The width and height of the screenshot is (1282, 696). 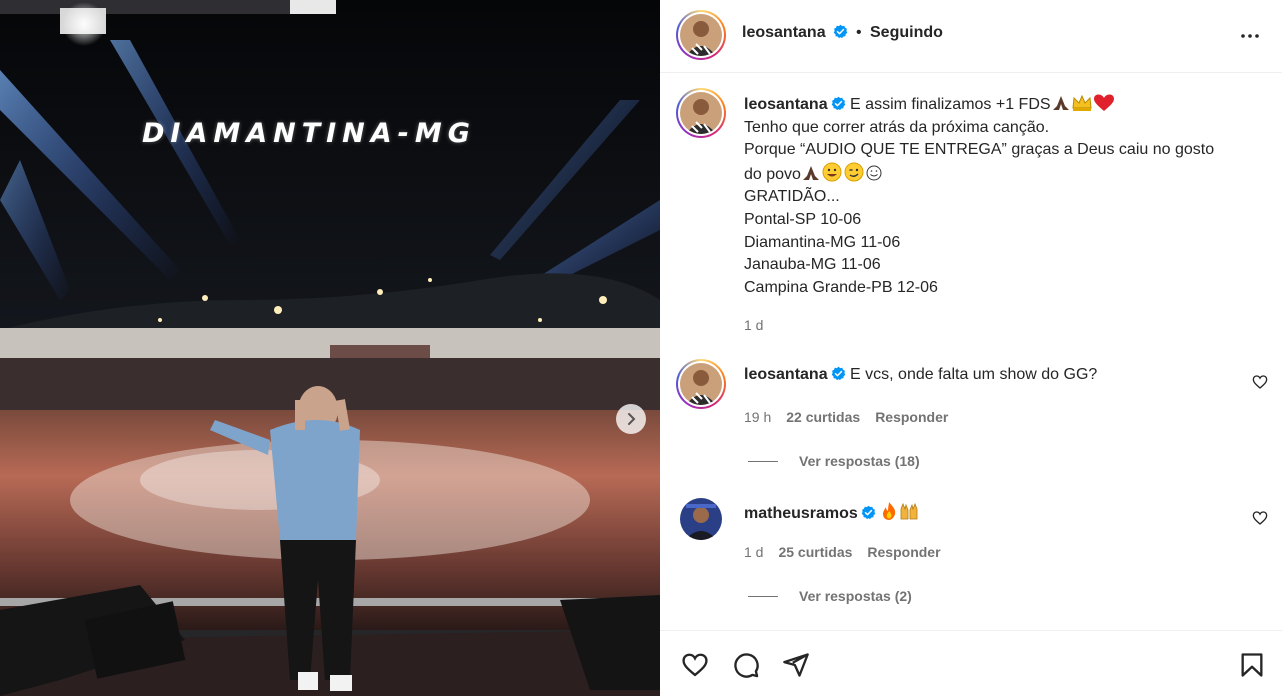 I want to click on share-button, so click(x=796, y=667).